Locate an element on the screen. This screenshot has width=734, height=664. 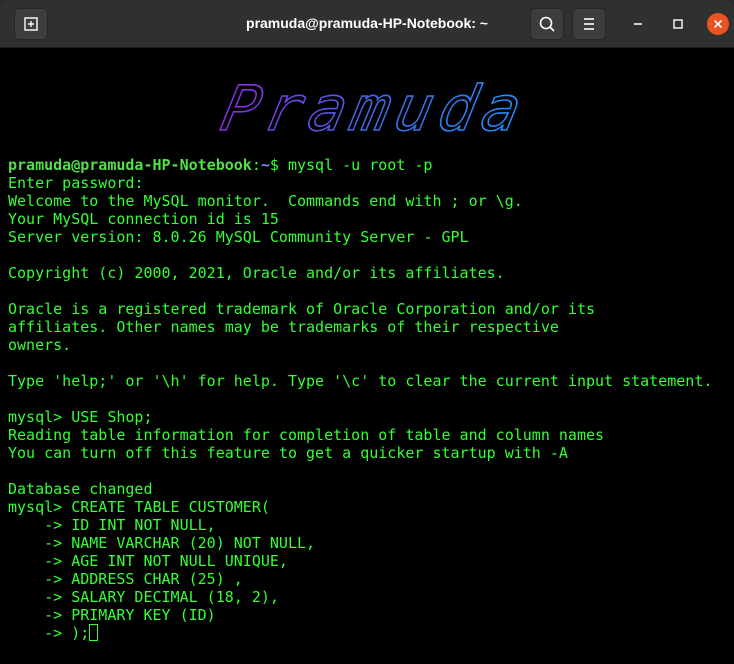
output-line: mysql> CREATE TABLE CUSTOMER( is located at coordinates (139, 507).